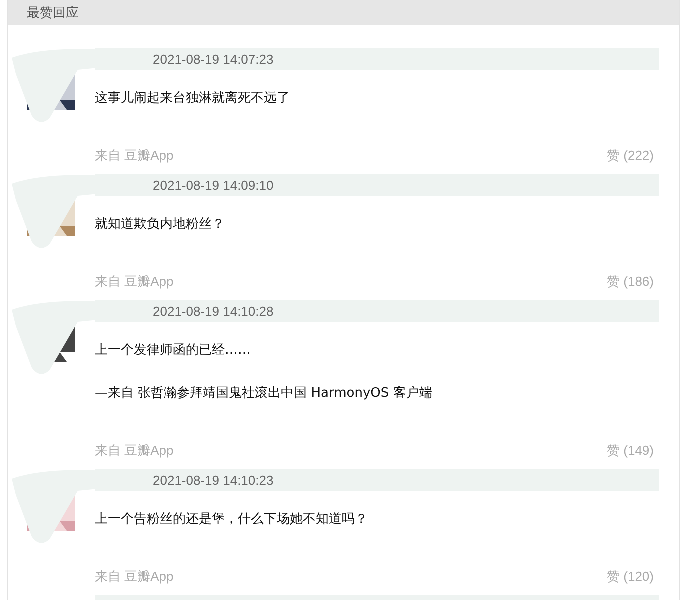 The height and width of the screenshot is (600, 684). Describe the element at coordinates (264, 394) in the screenshot. I see `comment-text: —来自 张哲瀚参拜靖国鬼社滚出中国 HarmonyOS 客户端` at that location.